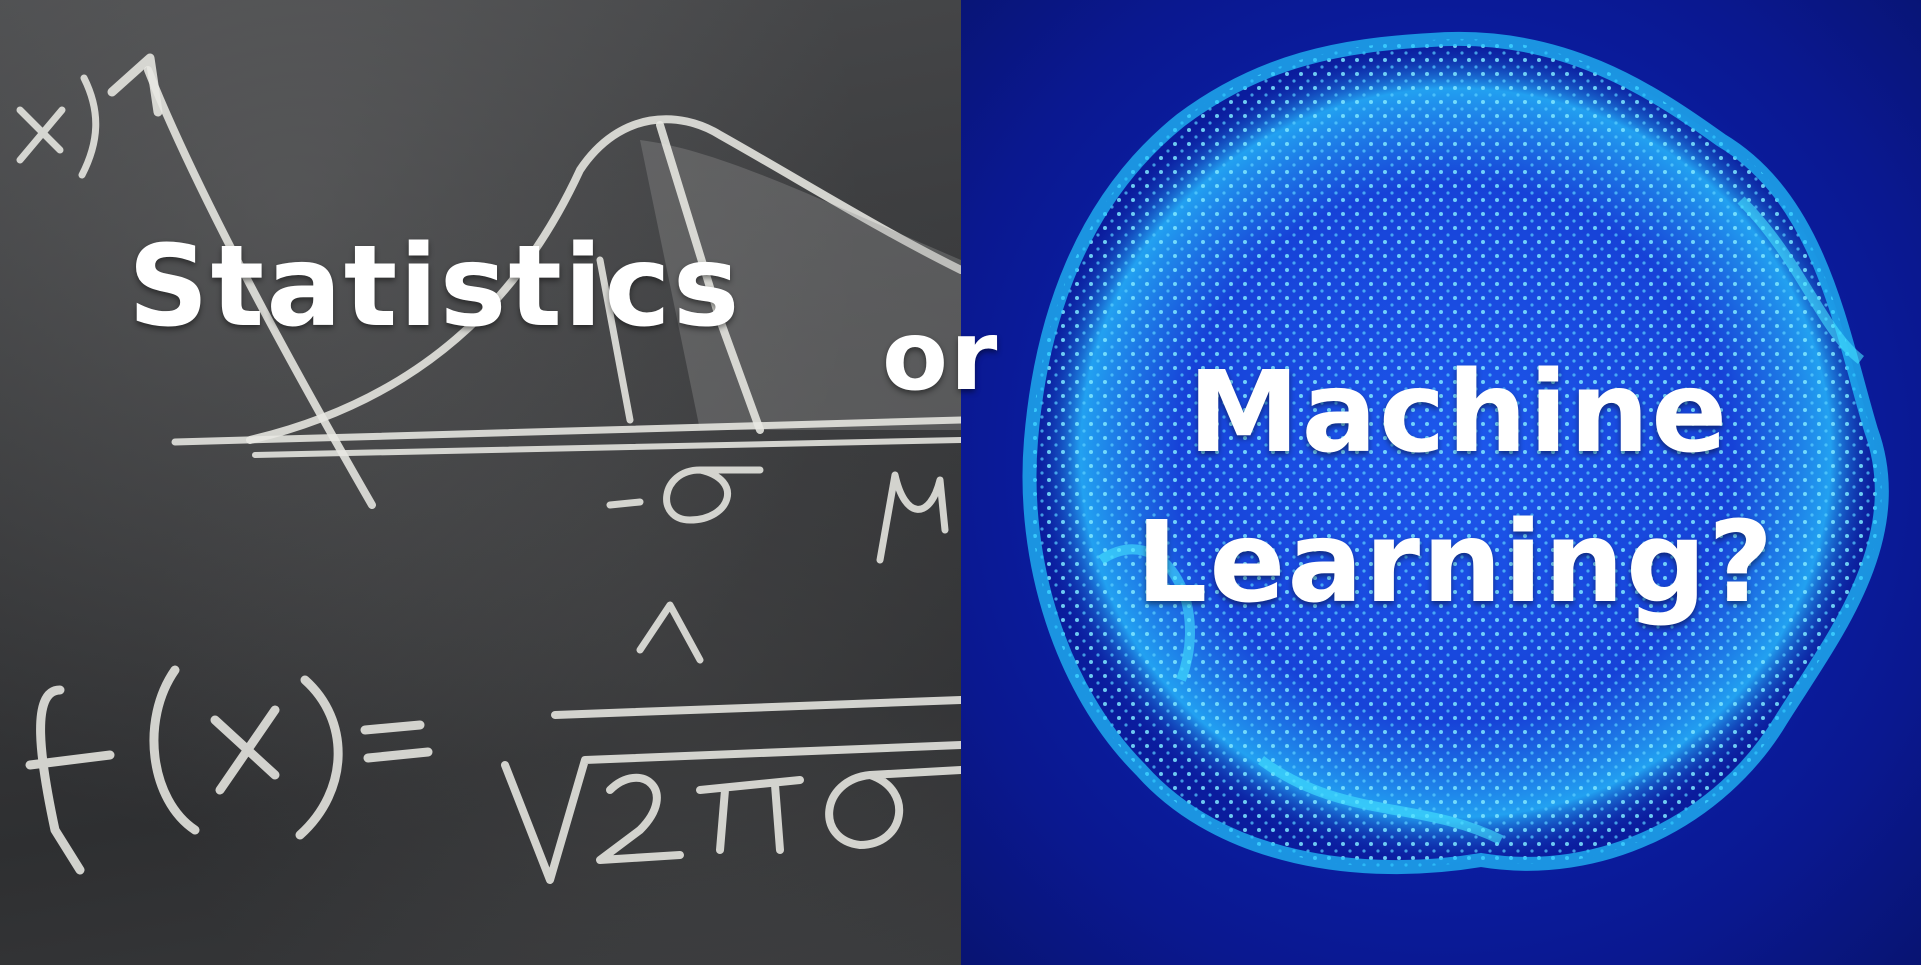 This screenshot has width=1921, height=965. Describe the element at coordinates (70, 780) in the screenshot. I see `f-letter` at that location.